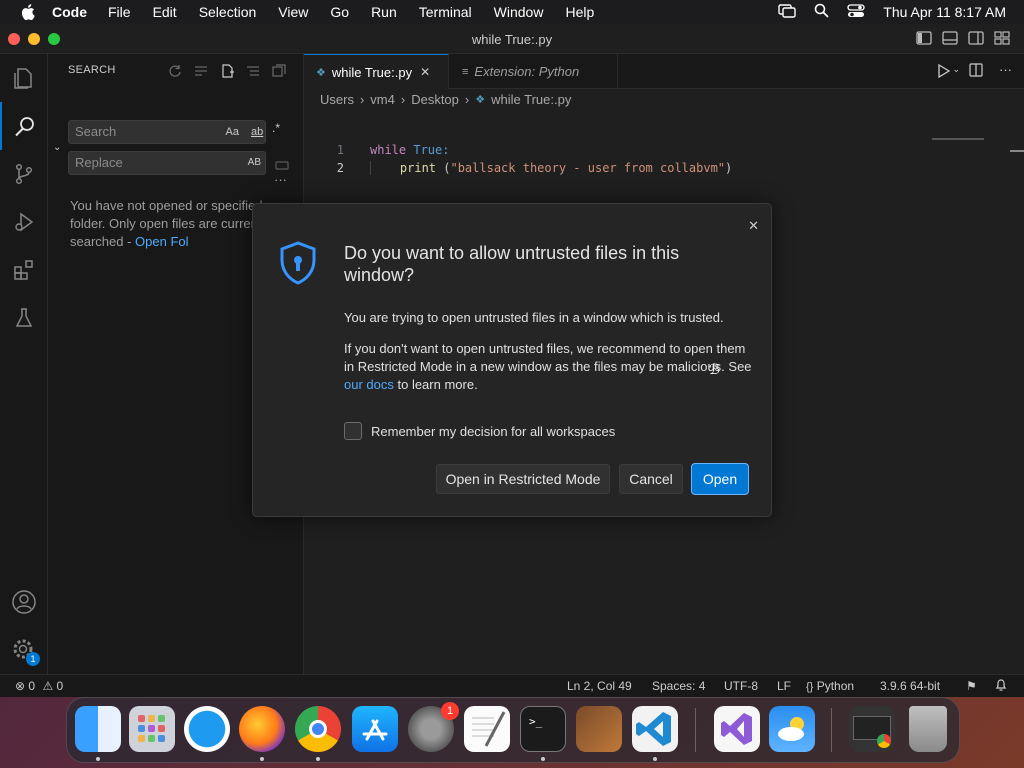 The height and width of the screenshot is (768, 1024). What do you see at coordinates (928, 729) in the screenshot?
I see `trash-icon` at bounding box center [928, 729].